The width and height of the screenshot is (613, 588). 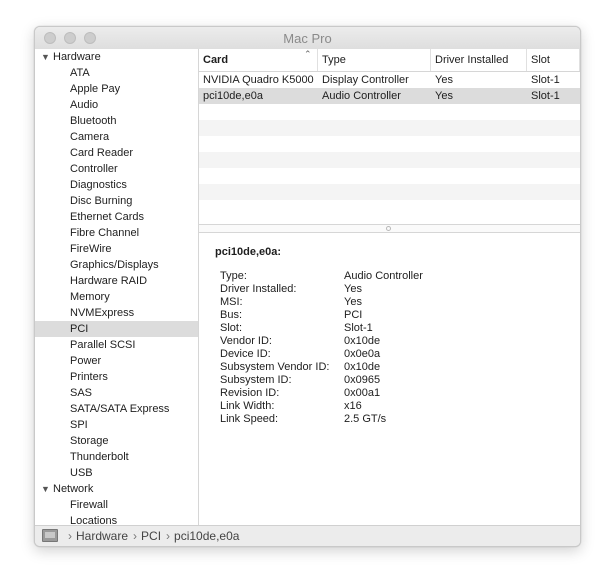 What do you see at coordinates (116, 345) in the screenshot?
I see `sidebar-item-parallel-scsi: Parallel SCSI` at bounding box center [116, 345].